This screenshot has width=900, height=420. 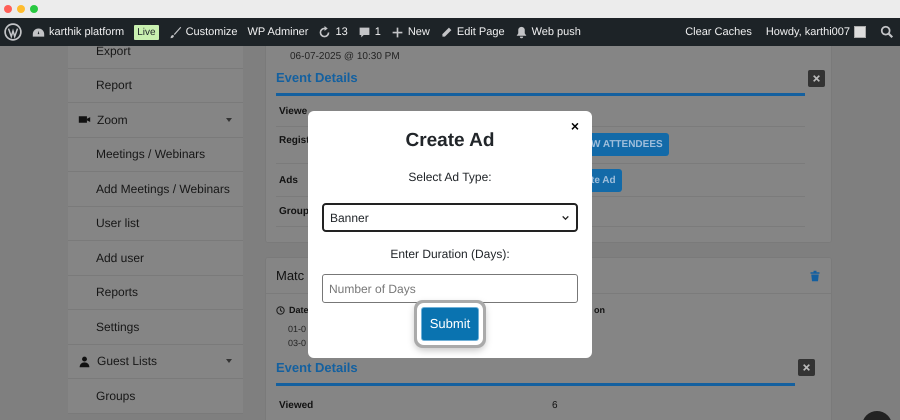 What do you see at coordinates (292, 212) in the screenshot?
I see `row-label: Group` at bounding box center [292, 212].